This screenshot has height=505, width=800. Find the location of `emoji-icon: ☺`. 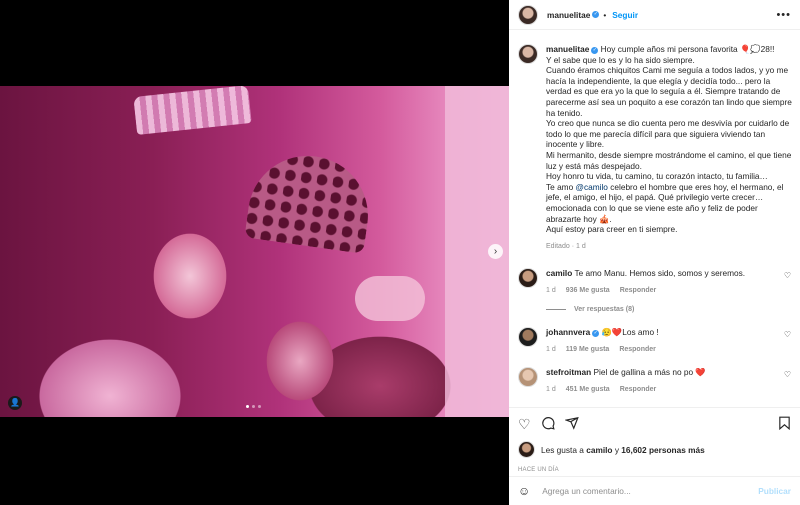

emoji-icon: ☺ is located at coordinates (524, 491).